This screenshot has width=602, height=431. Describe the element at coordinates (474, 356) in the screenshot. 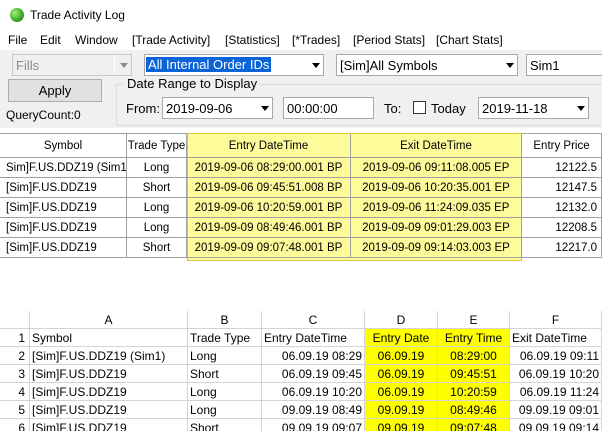

I see `sheet-cell: 08:29:00` at that location.